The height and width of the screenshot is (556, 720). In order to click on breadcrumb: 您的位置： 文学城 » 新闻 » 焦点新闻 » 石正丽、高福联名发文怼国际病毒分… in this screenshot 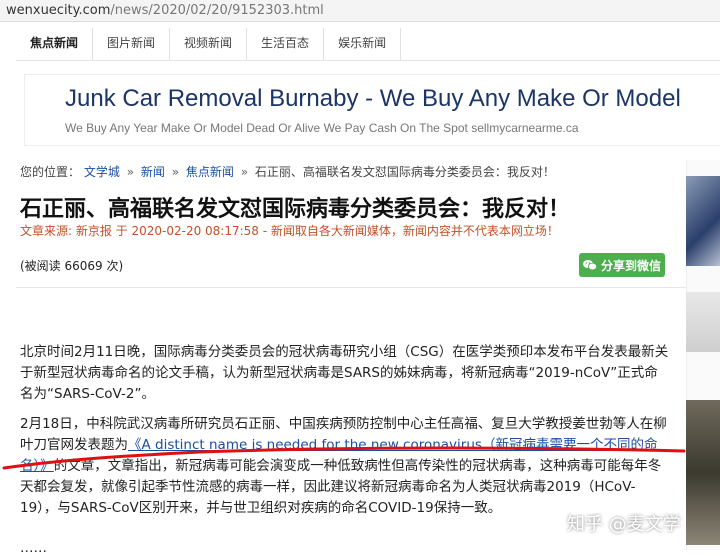, I will do `click(287, 171)`.